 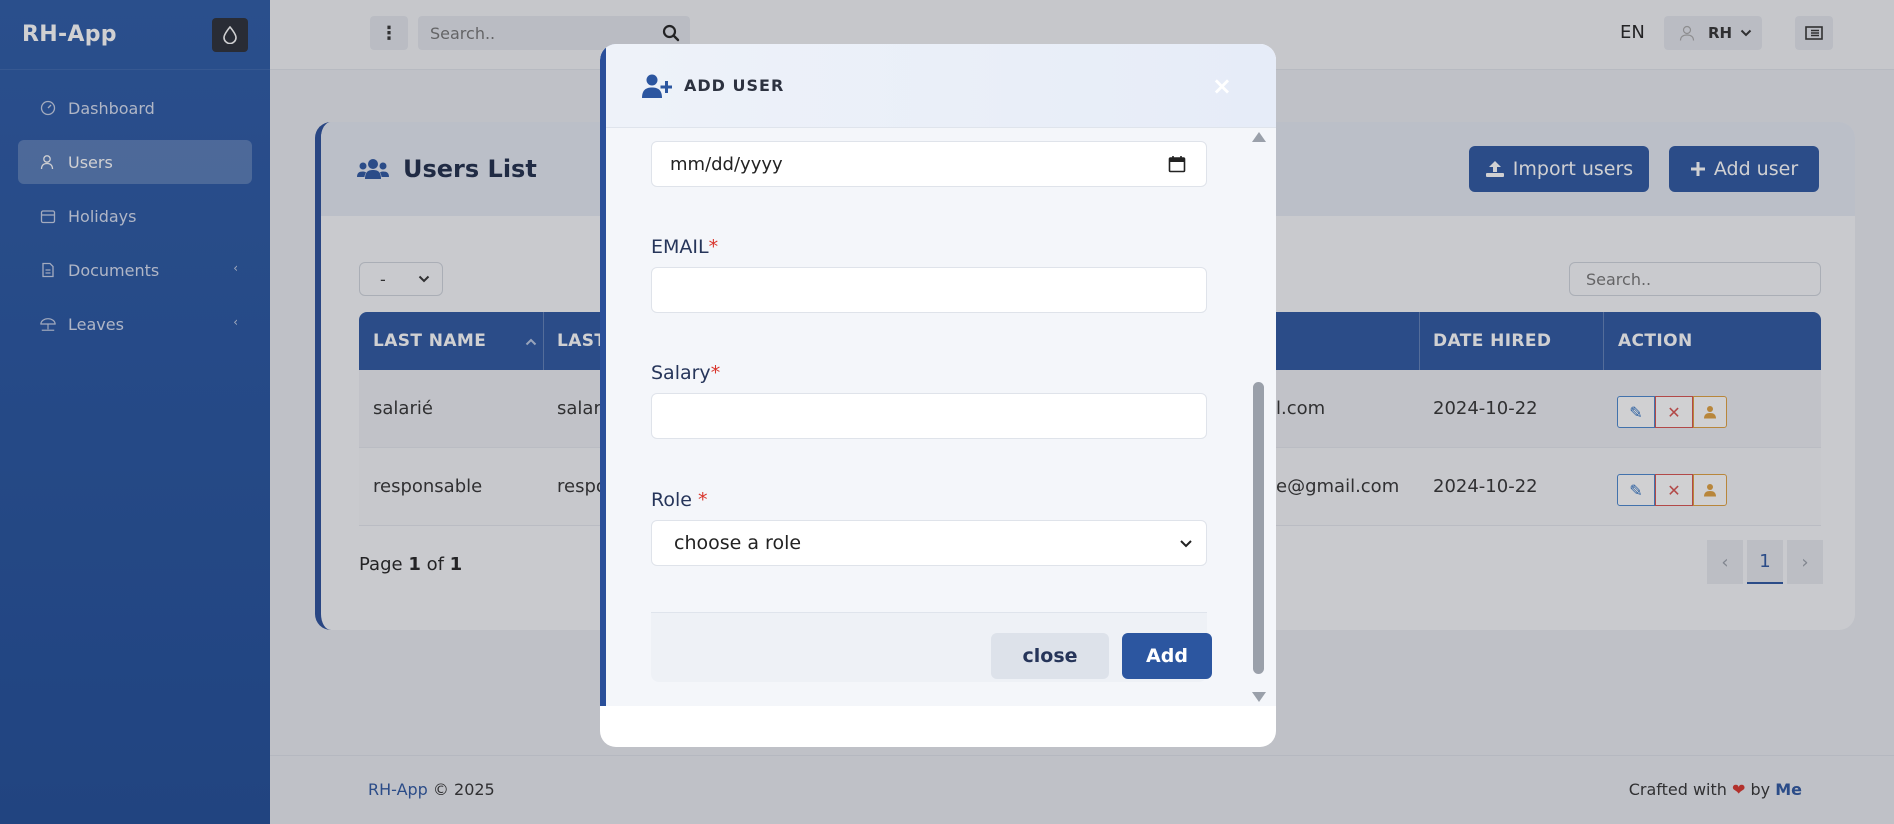 I want to click on role-label: Role *, so click(x=679, y=500).